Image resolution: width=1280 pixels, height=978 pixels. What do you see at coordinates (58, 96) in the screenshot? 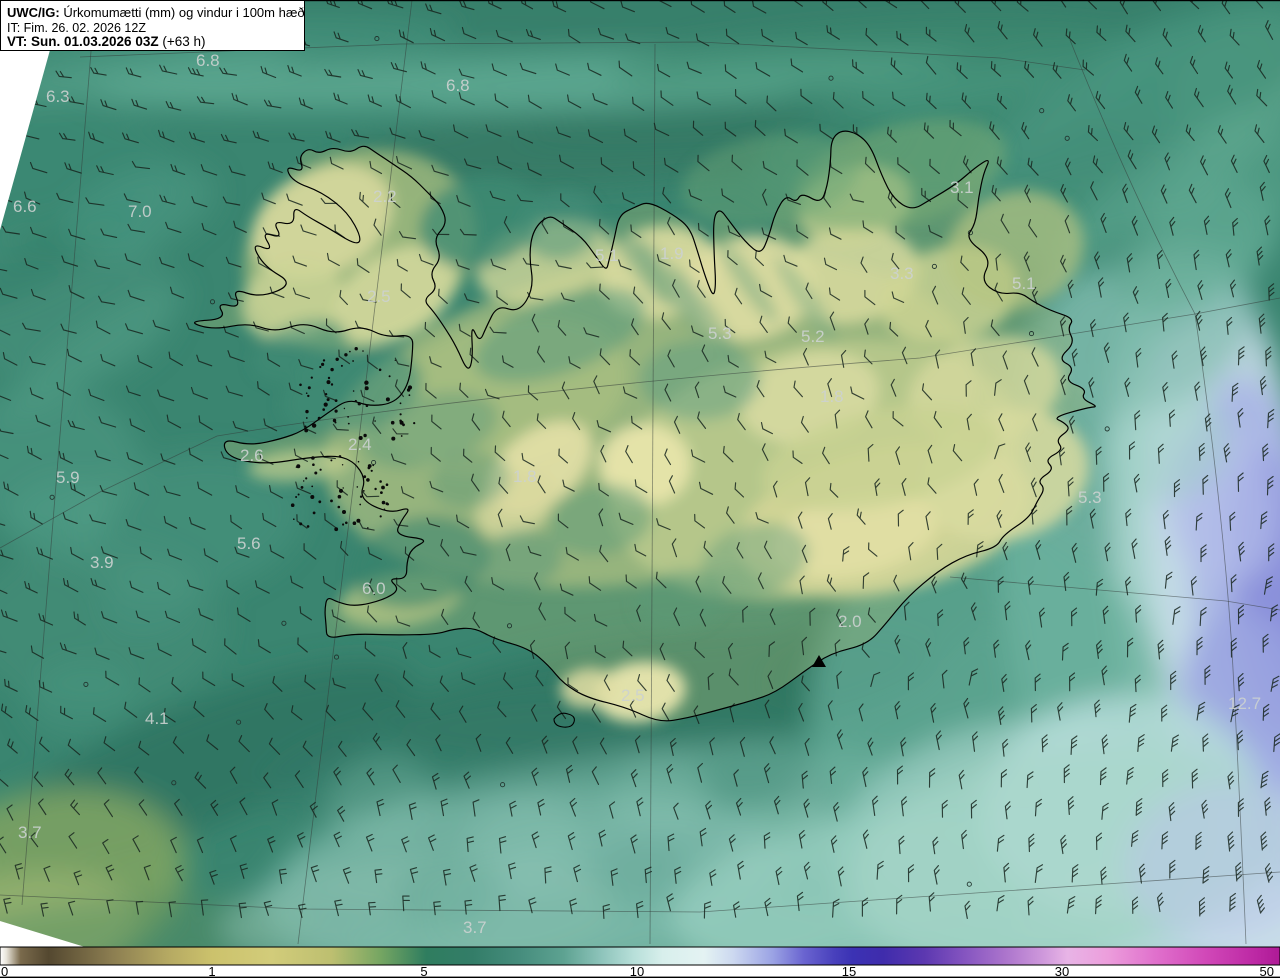
I see `svg-text: 6.3` at bounding box center [58, 96].